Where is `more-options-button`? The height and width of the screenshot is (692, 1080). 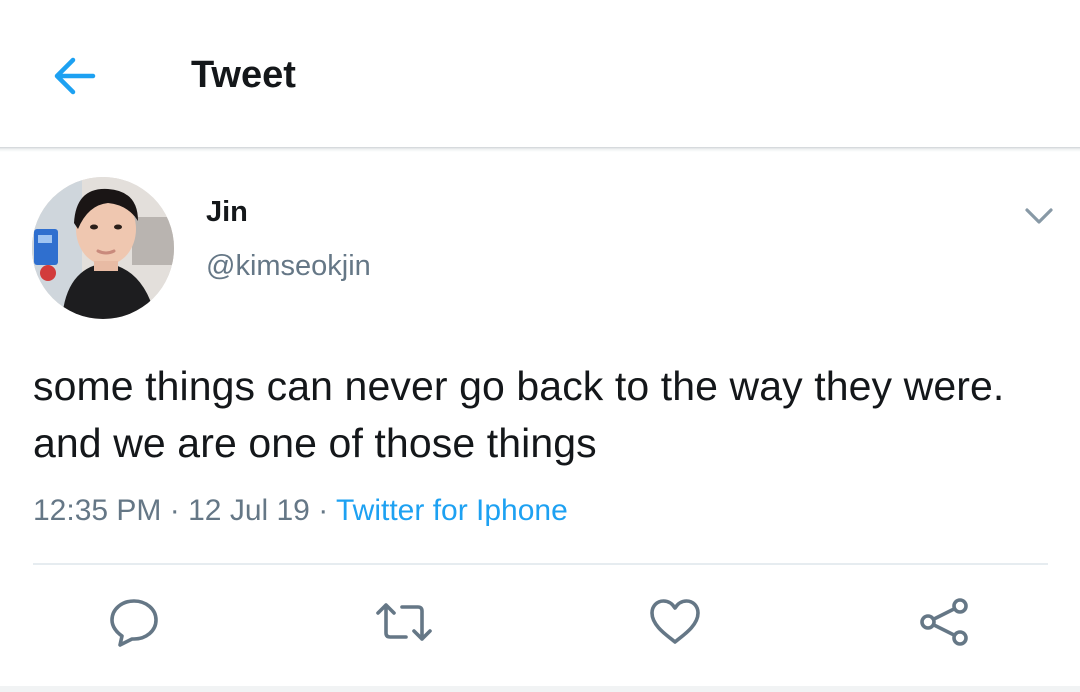
more-options-button is located at coordinates (1039, 216).